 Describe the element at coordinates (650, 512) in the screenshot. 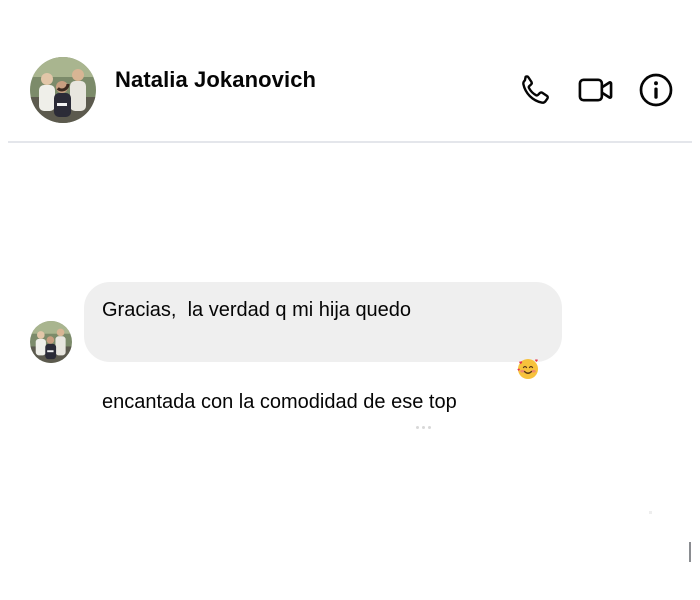

I see `decorative-dot` at that location.